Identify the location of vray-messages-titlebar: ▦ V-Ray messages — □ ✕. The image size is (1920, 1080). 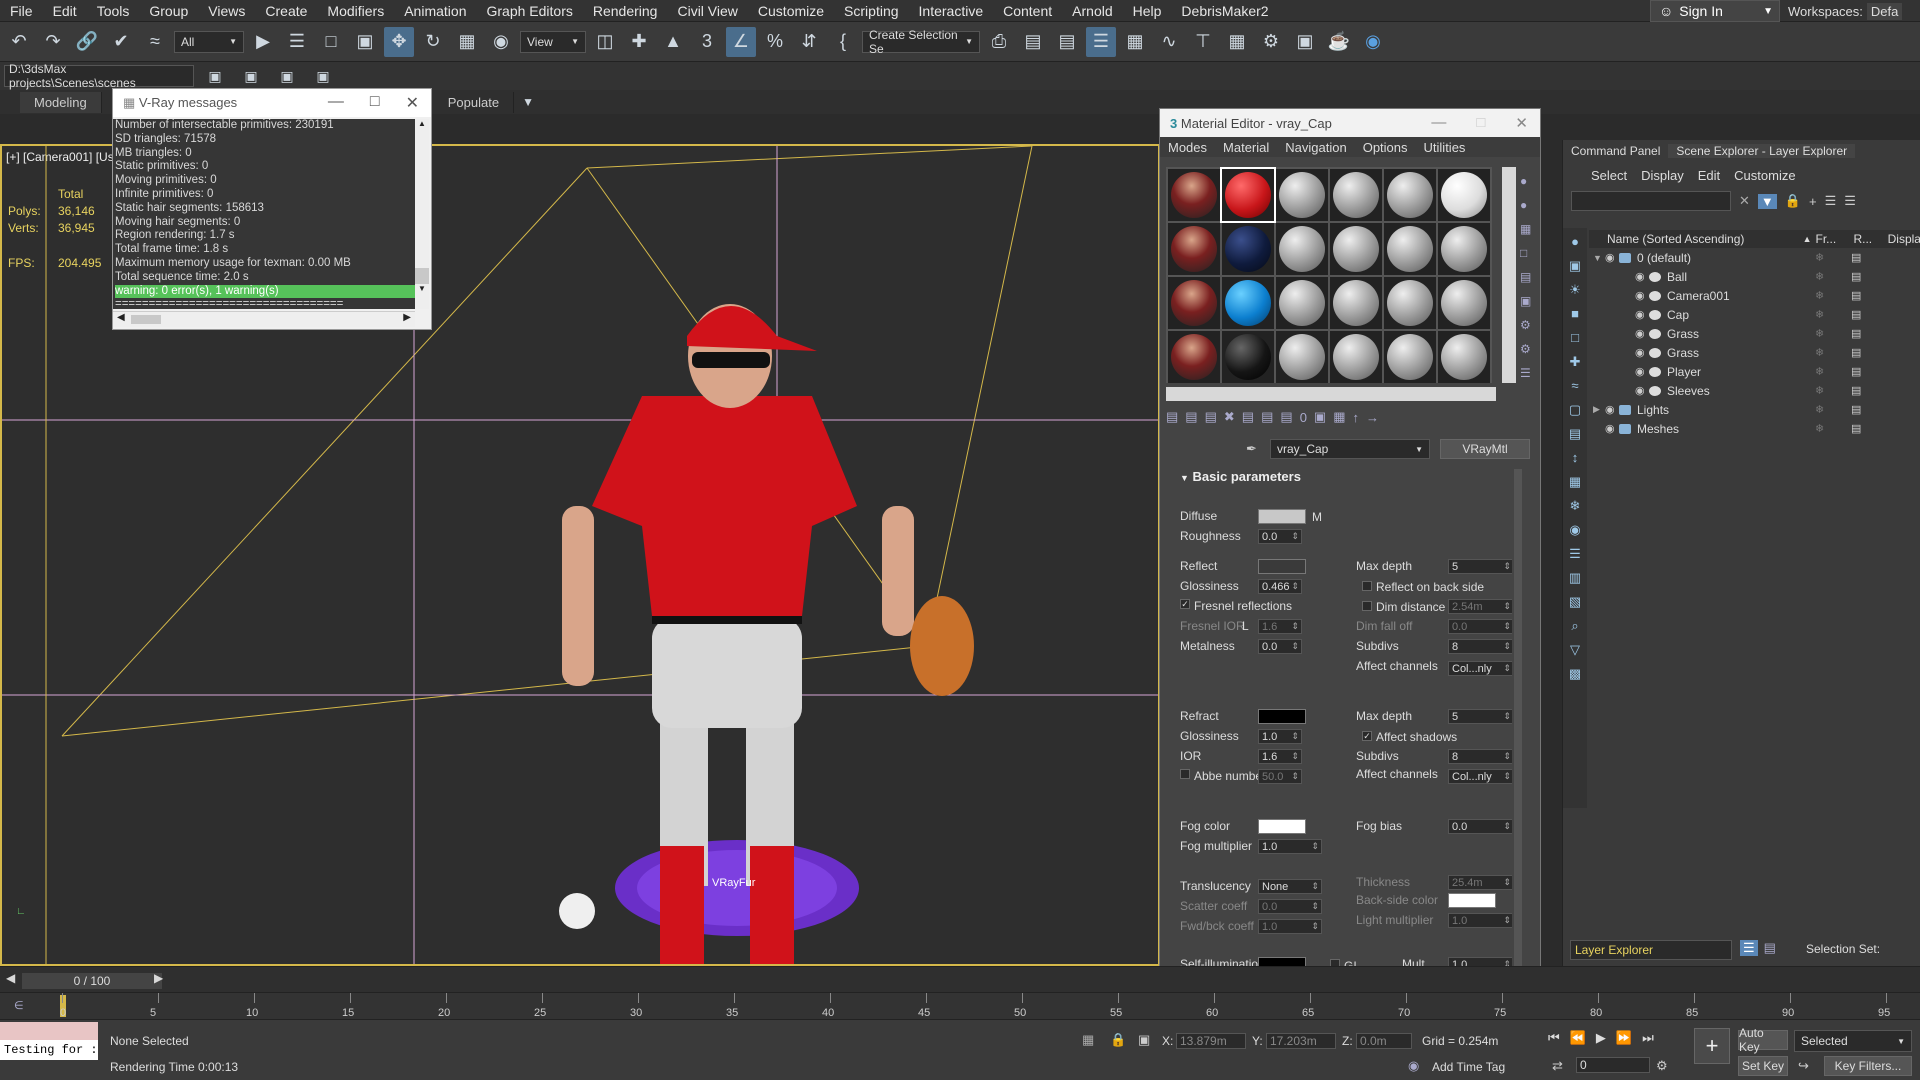
(272, 103).